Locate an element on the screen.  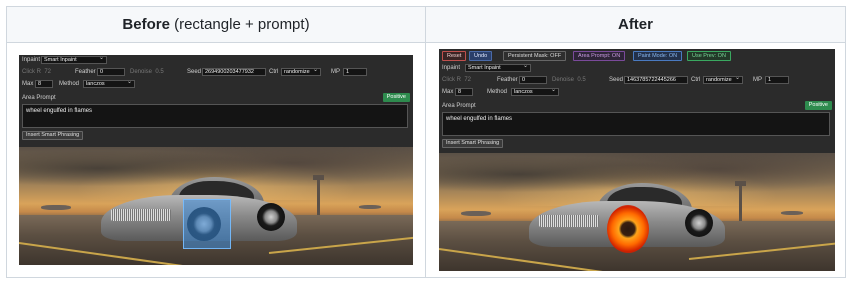
table-header-row: Before (rectangle + prompt) After is located at coordinates (426, 25).